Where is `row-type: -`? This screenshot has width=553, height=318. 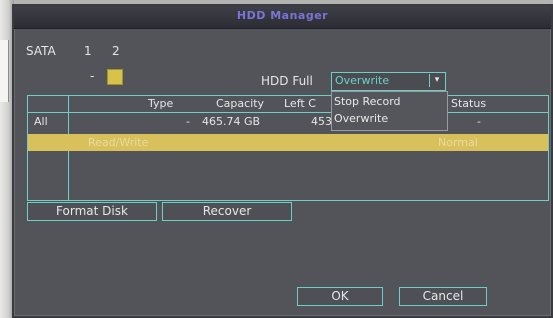
row-type: - is located at coordinates (188, 121).